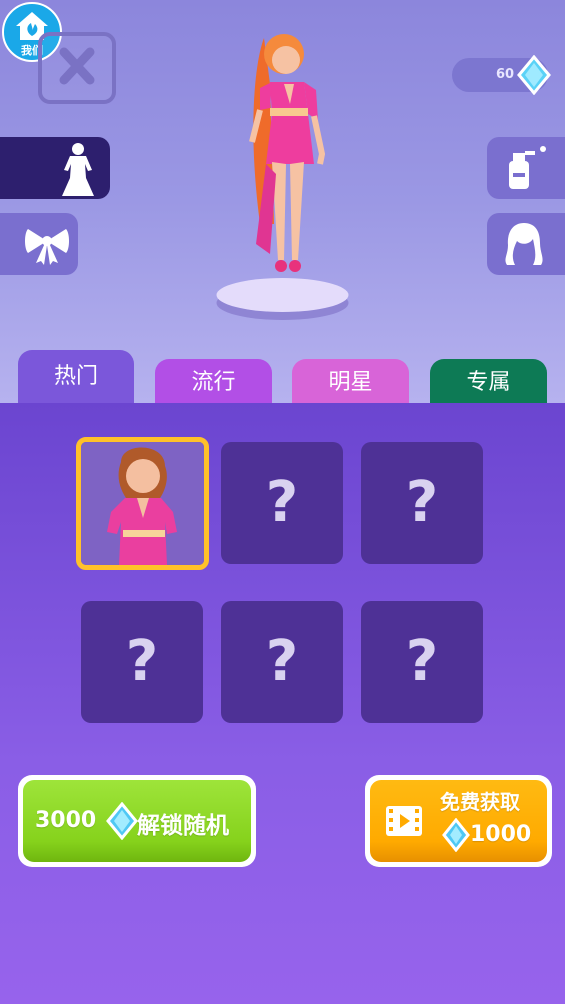 The height and width of the screenshot is (1004, 565). I want to click on unlock-random-button: 3000 解锁随机, so click(137, 821).